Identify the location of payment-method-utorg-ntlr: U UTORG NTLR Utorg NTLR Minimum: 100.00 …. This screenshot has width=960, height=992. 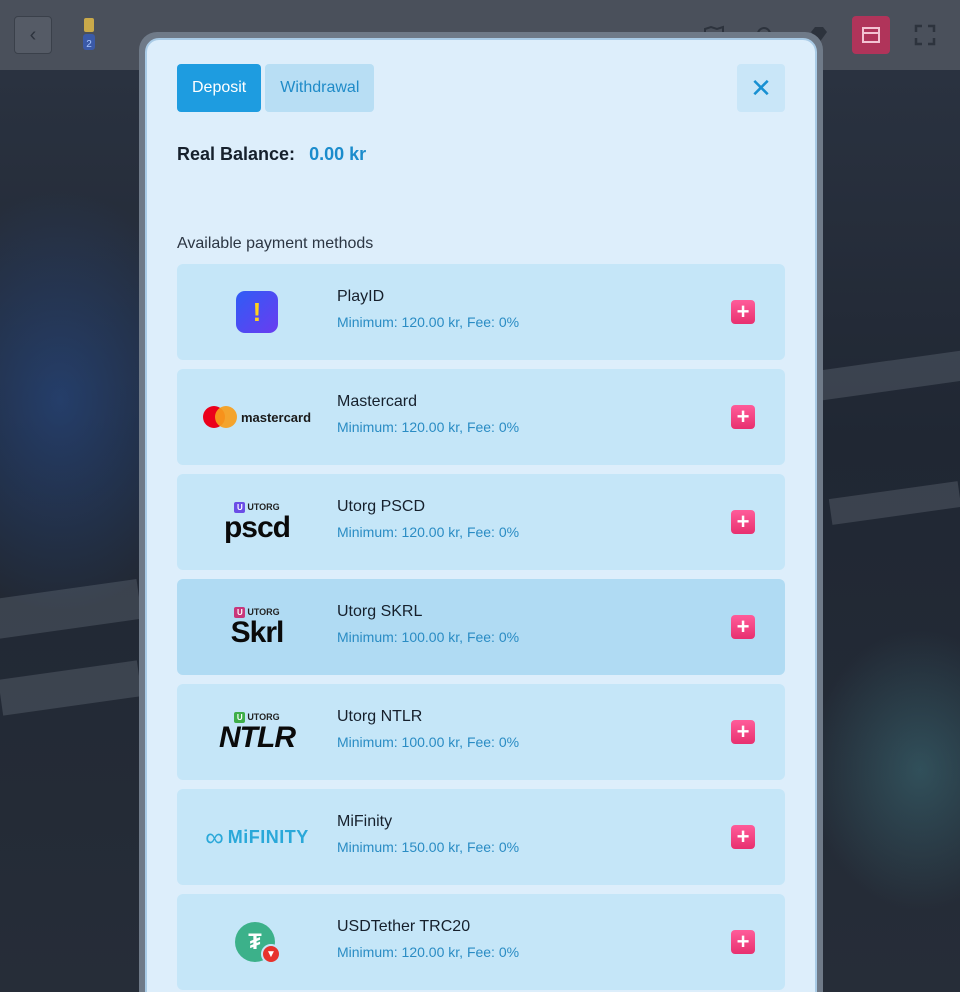
(481, 732).